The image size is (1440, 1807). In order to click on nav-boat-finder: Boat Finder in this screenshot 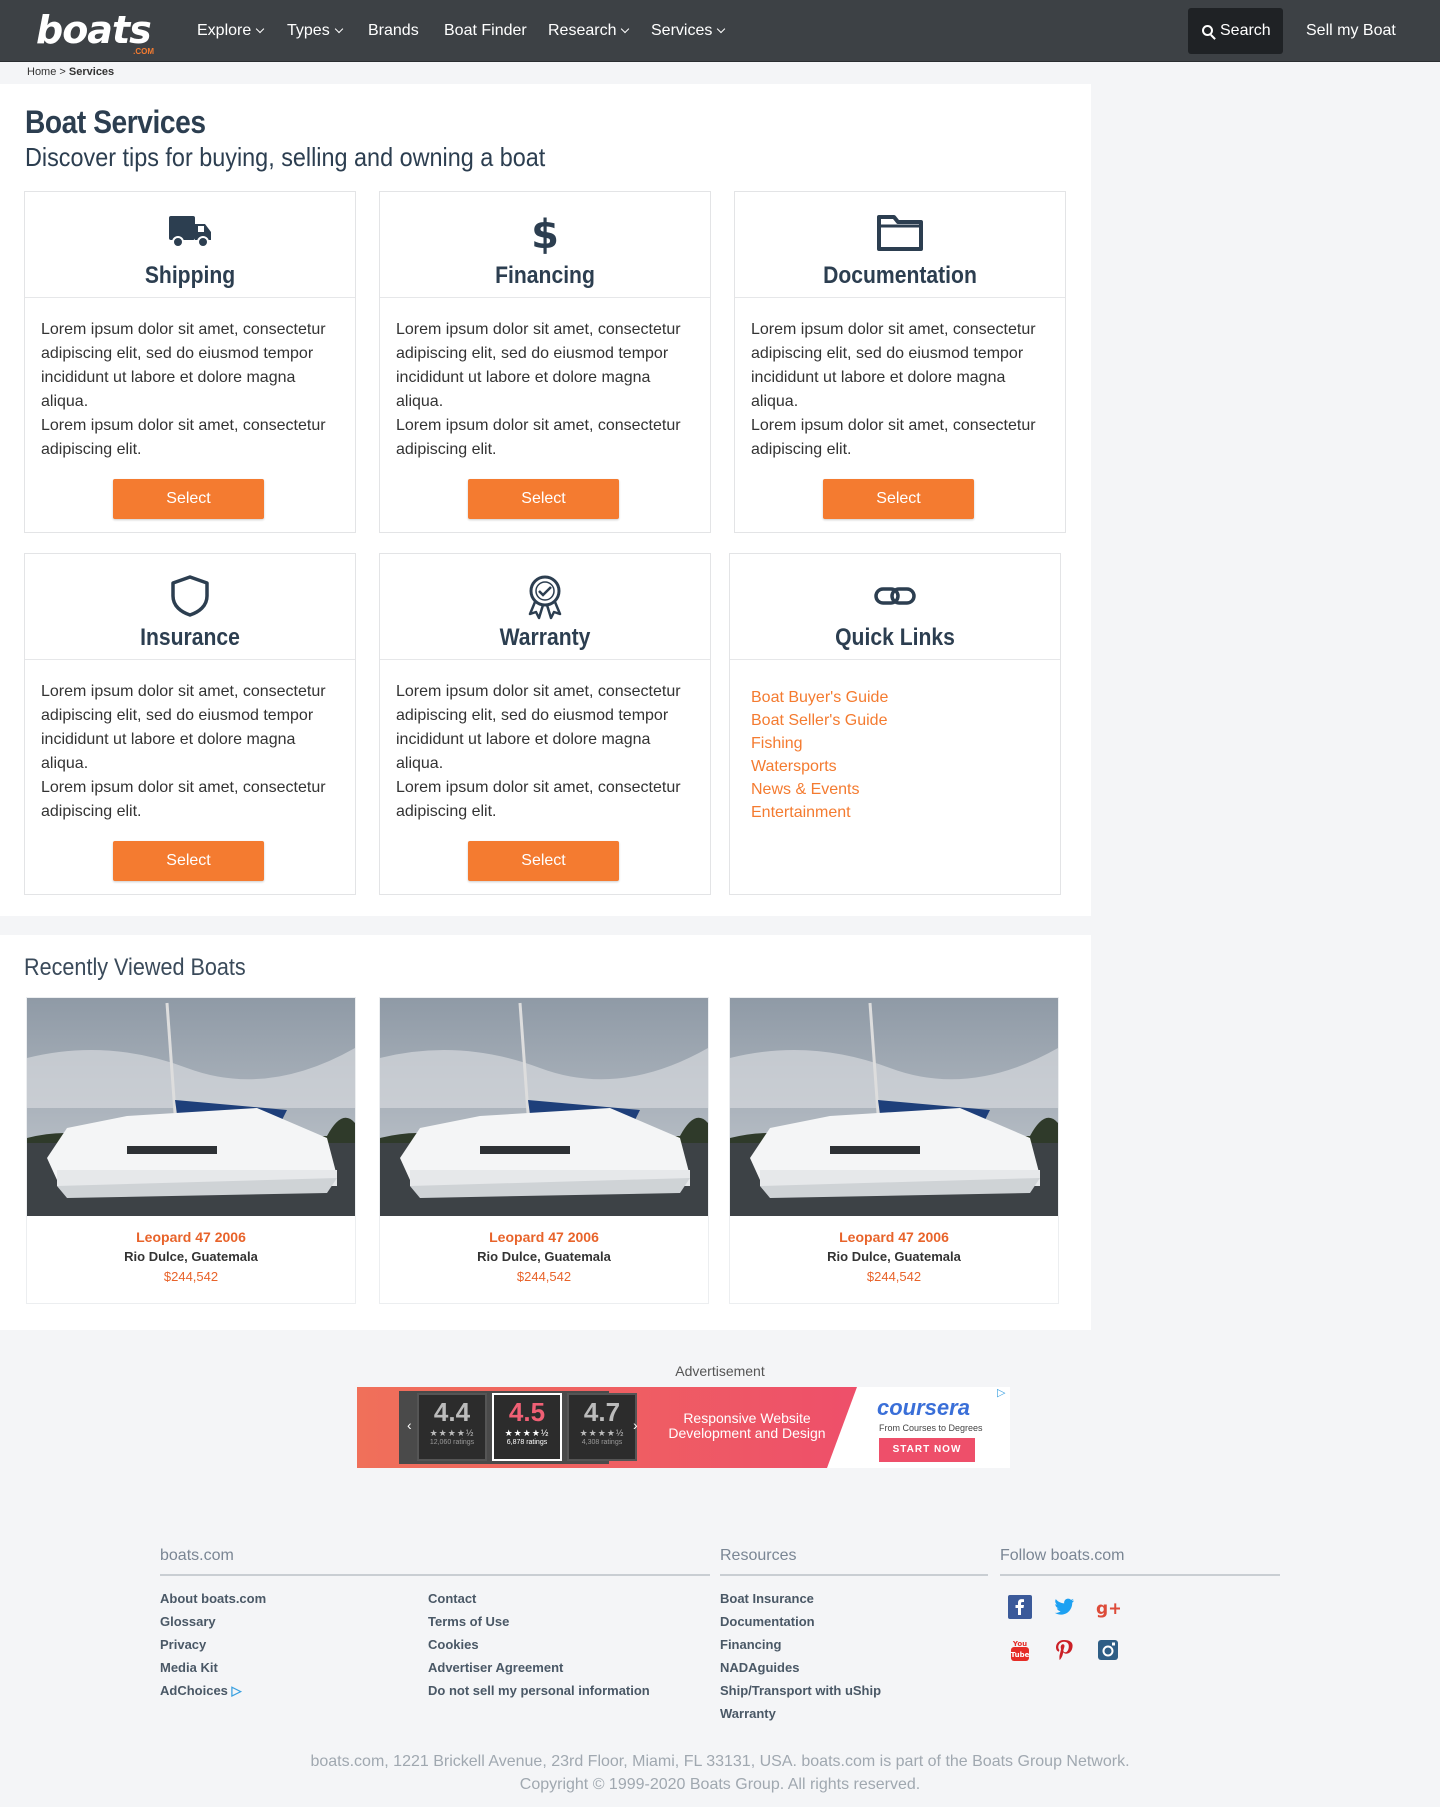, I will do `click(485, 31)`.